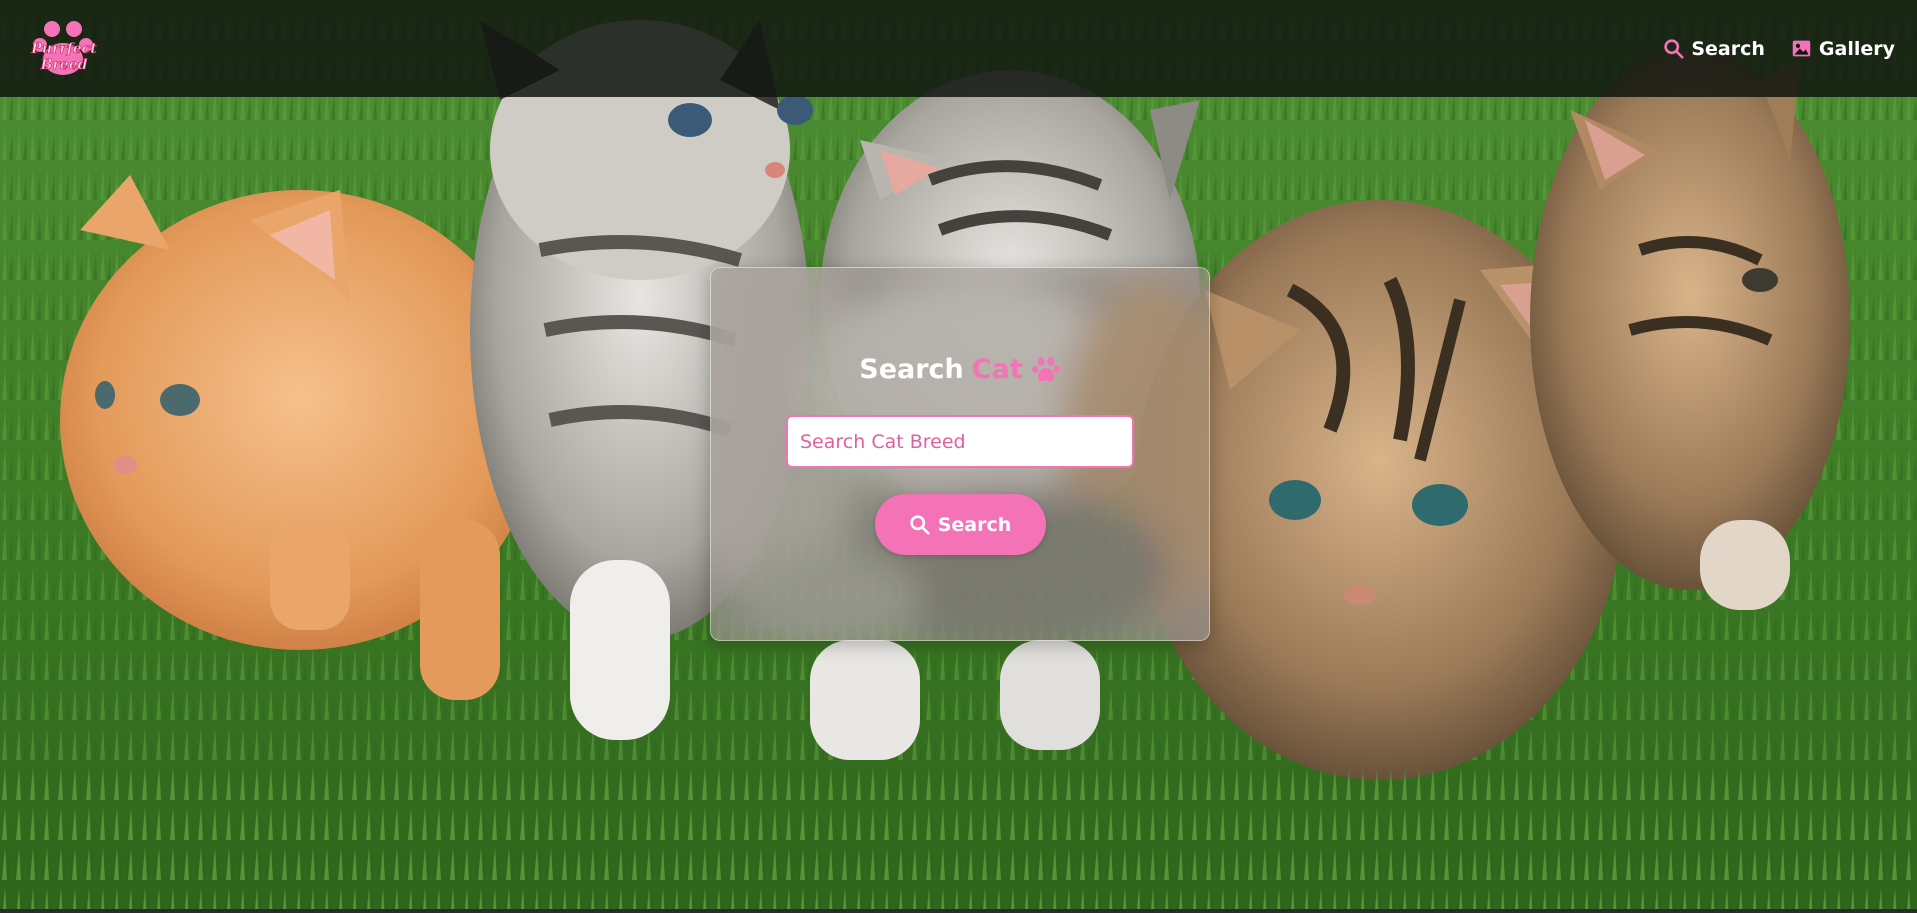  I want to click on nav-link-search-label: Search, so click(1728, 48).